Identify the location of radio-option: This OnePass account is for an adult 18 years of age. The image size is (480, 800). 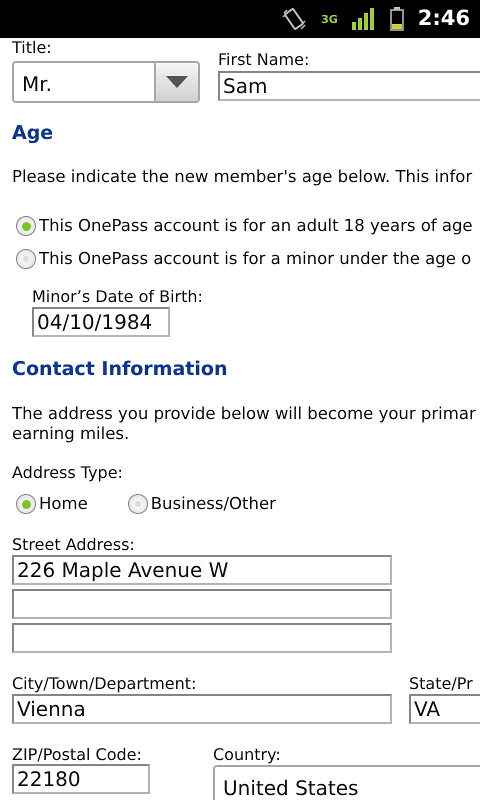
(248, 226).